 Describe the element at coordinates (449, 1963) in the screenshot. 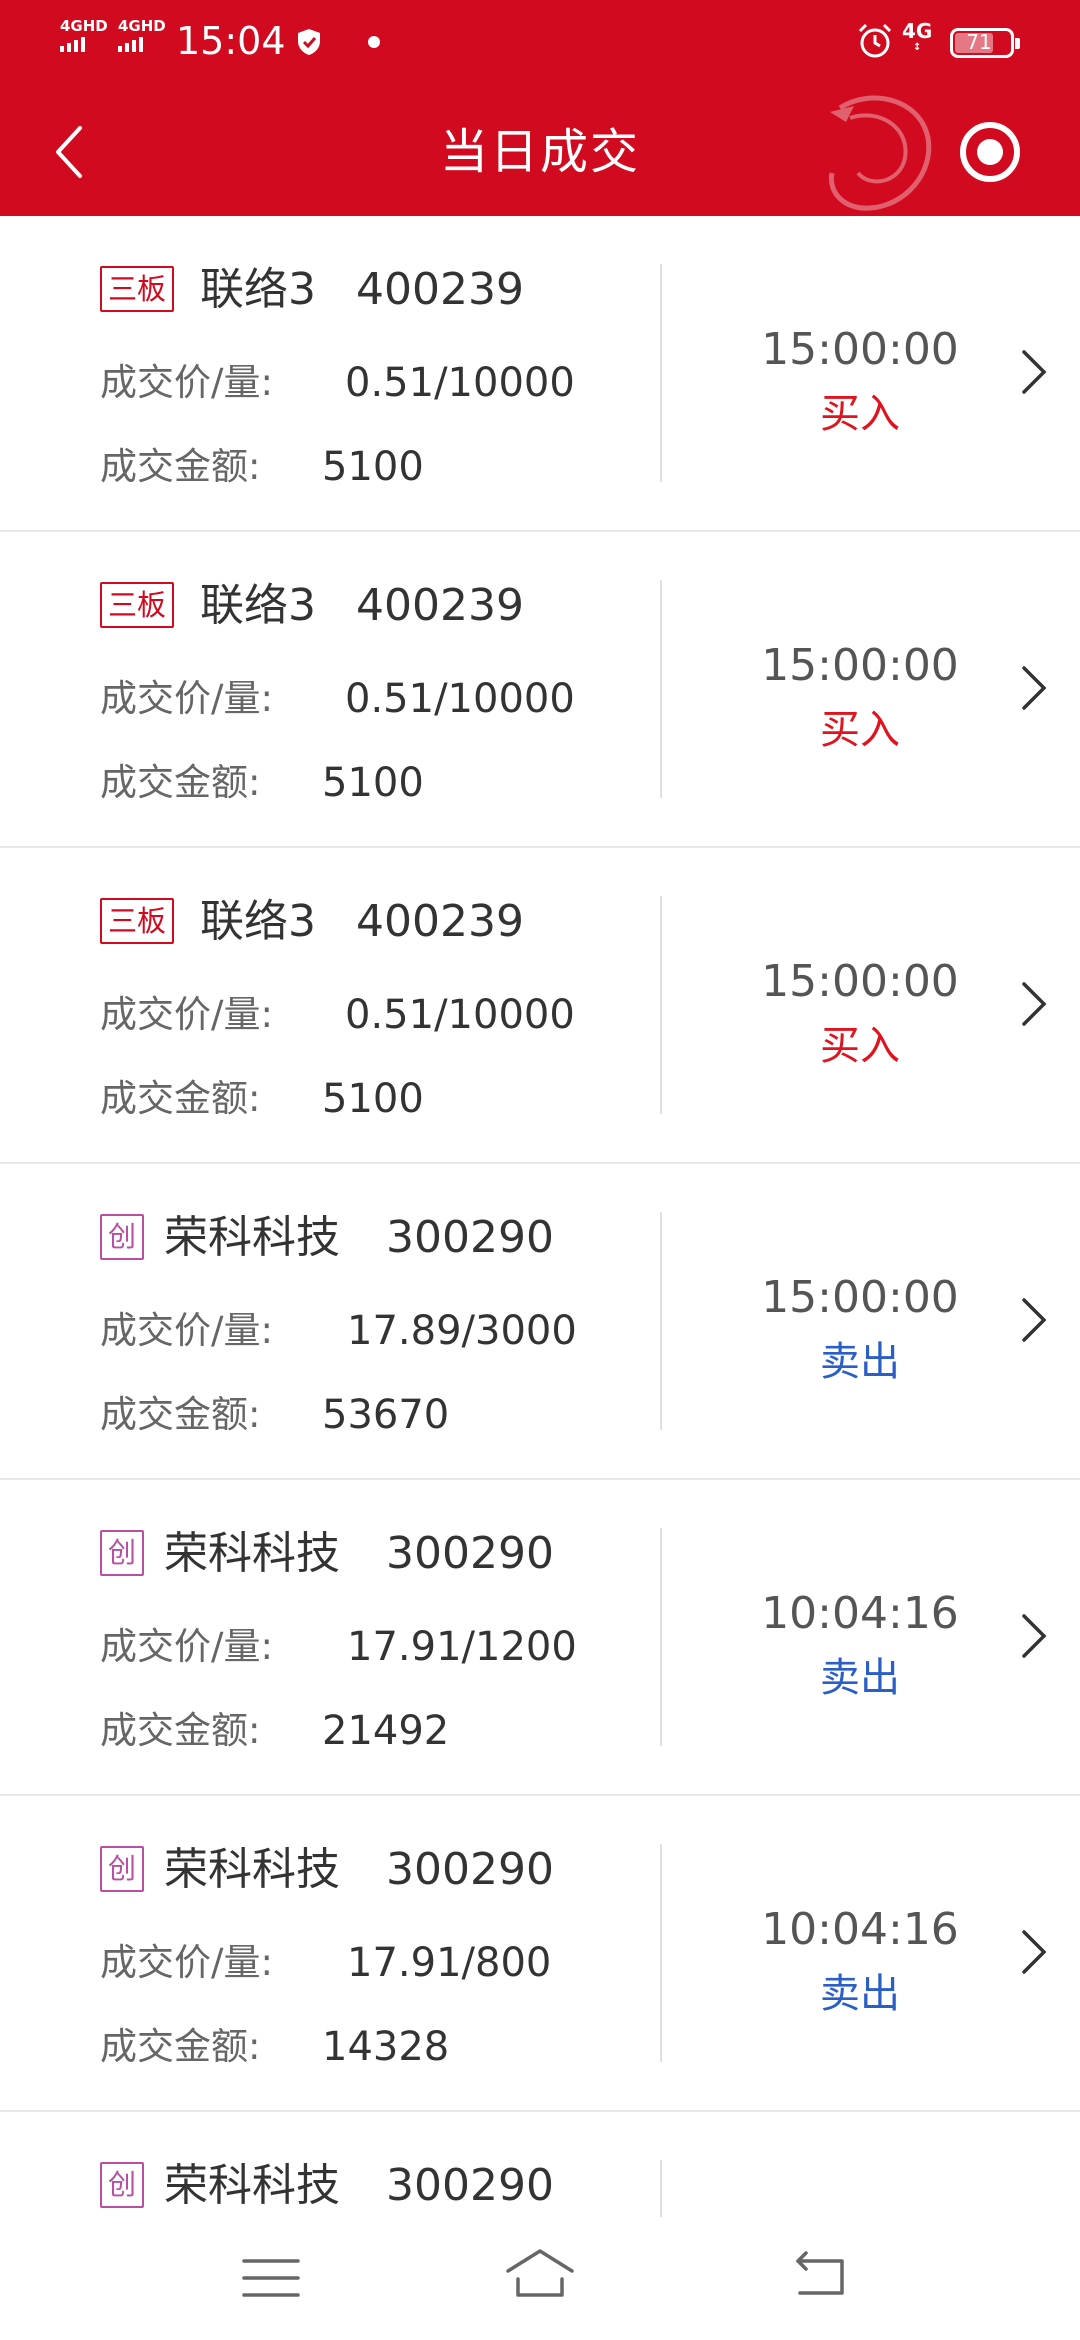

I see `price-qty-value: 17.91/800` at that location.